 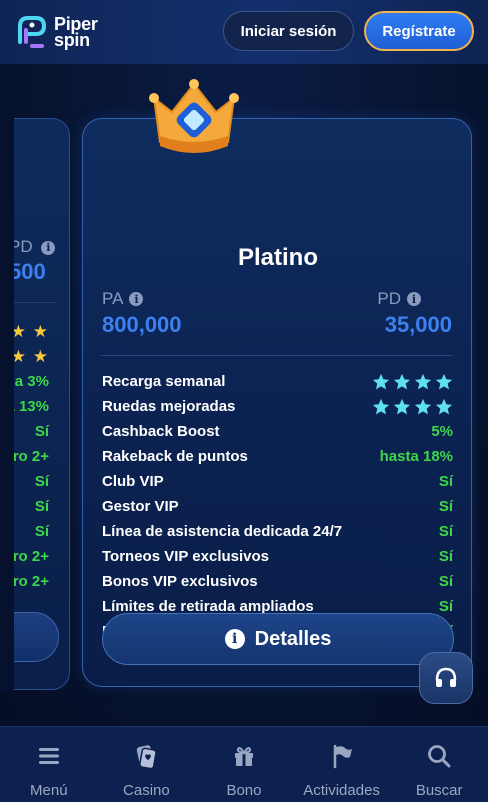 I want to click on logo-mark-icon, so click(x=32, y=32).